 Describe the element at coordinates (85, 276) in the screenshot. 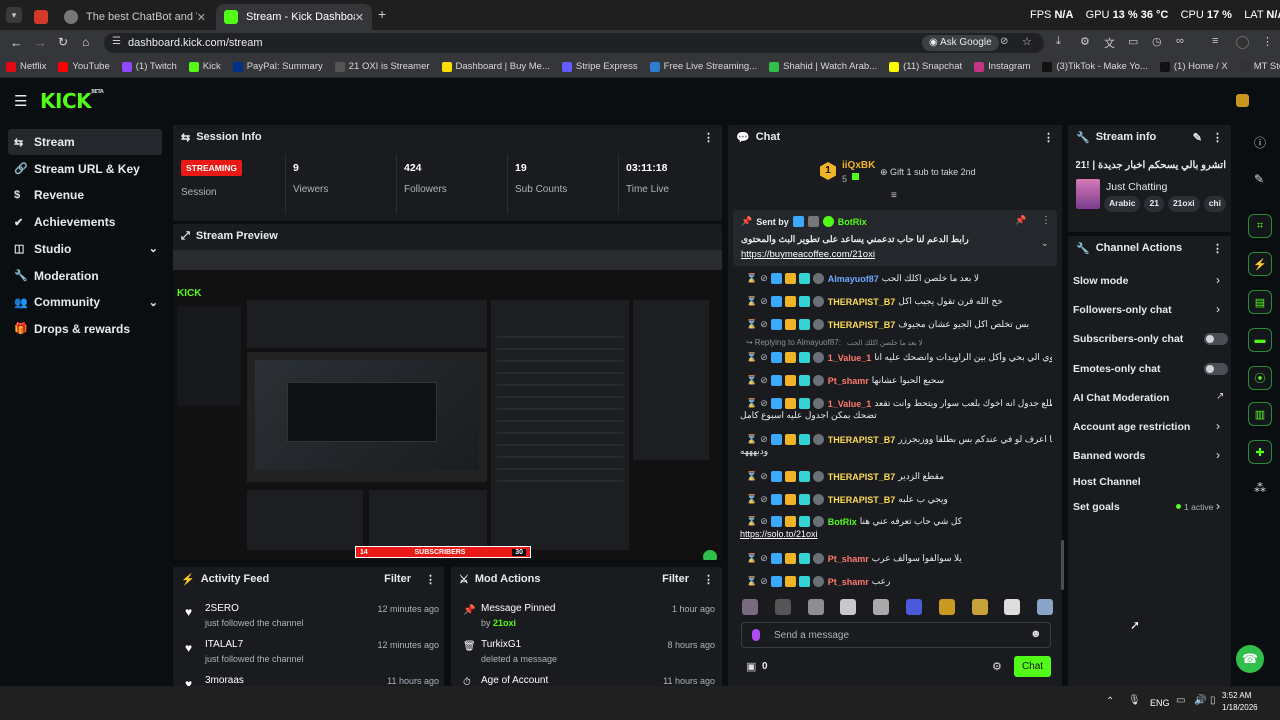

I see `sidebar-item-moderation: 🔧 Moderation` at that location.